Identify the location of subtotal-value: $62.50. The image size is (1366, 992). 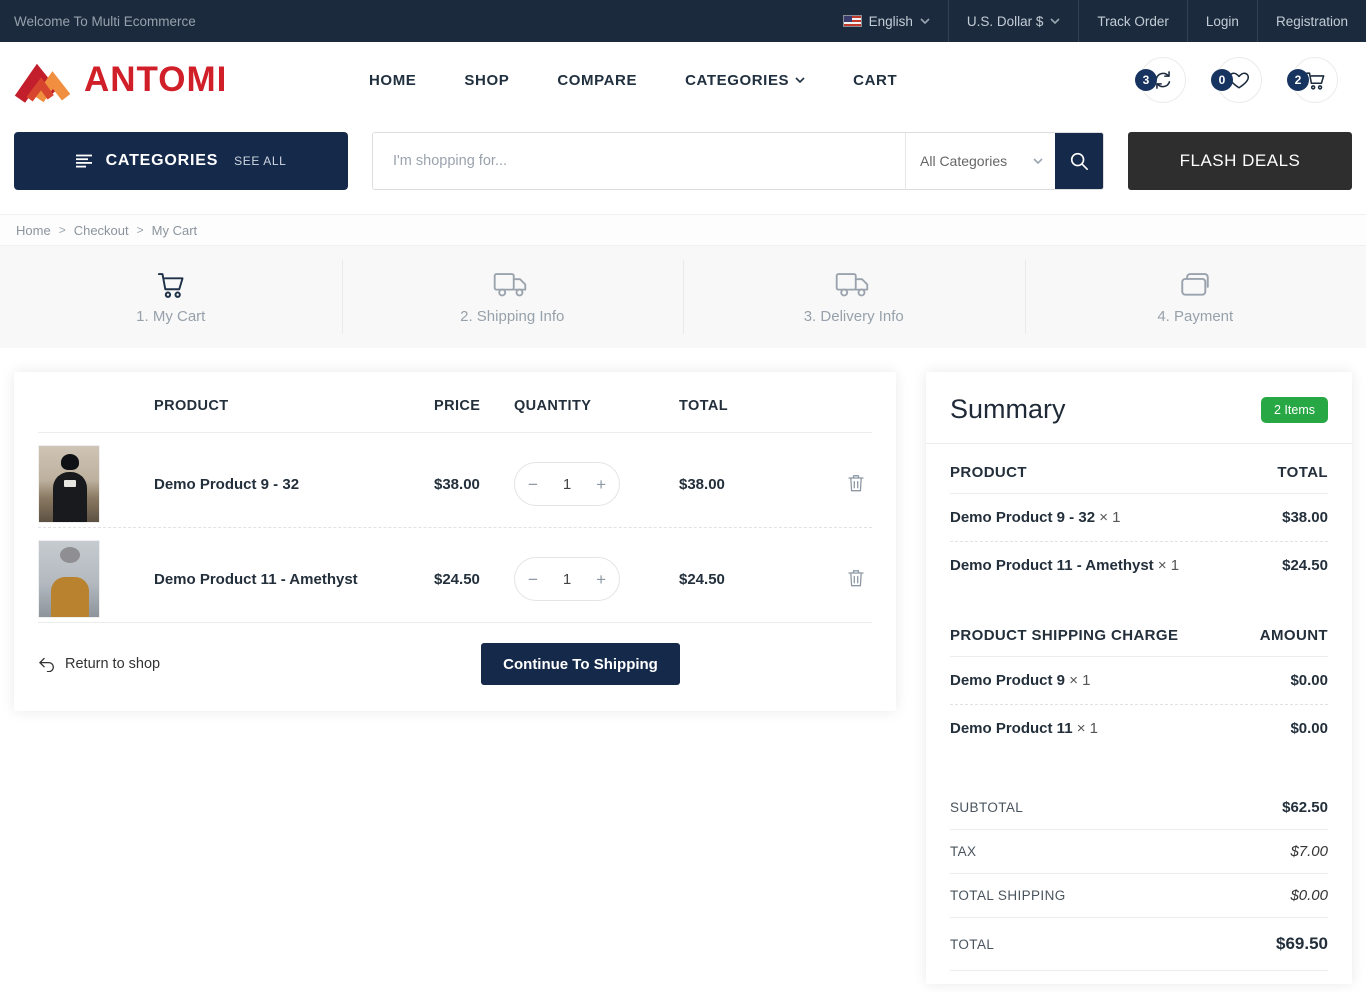
(1305, 807).